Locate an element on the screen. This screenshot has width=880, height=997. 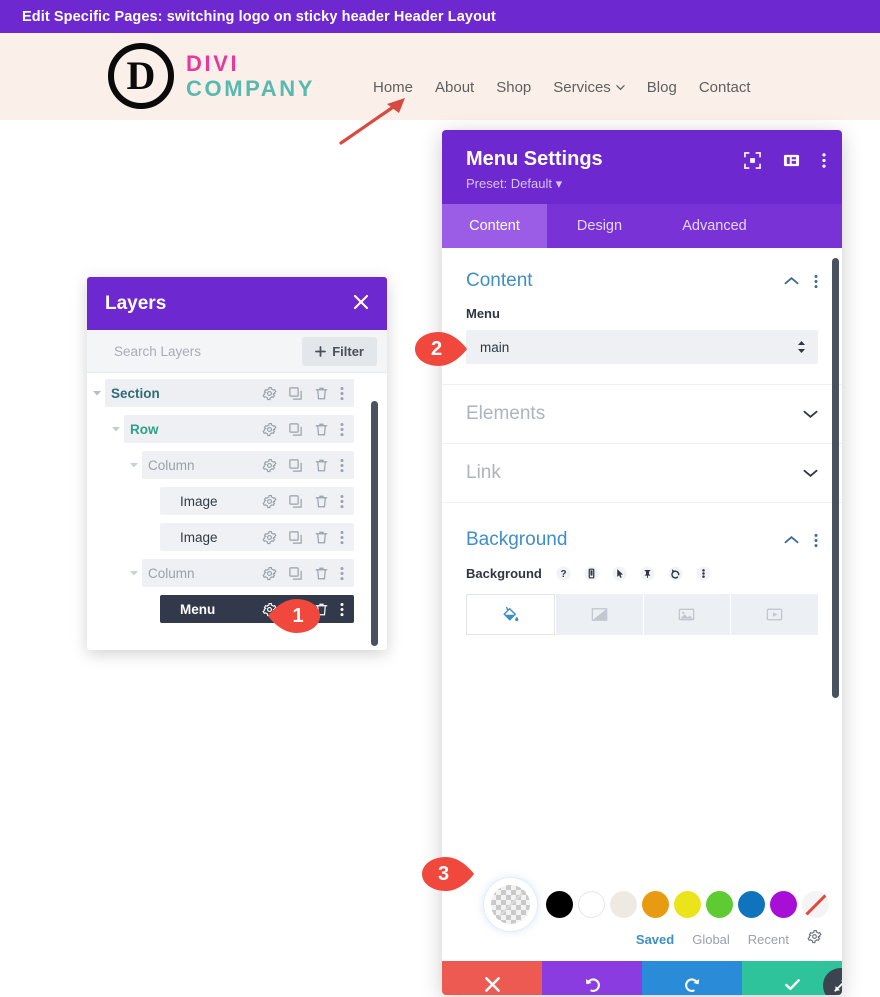
background-video-tab is located at coordinates (774, 614).